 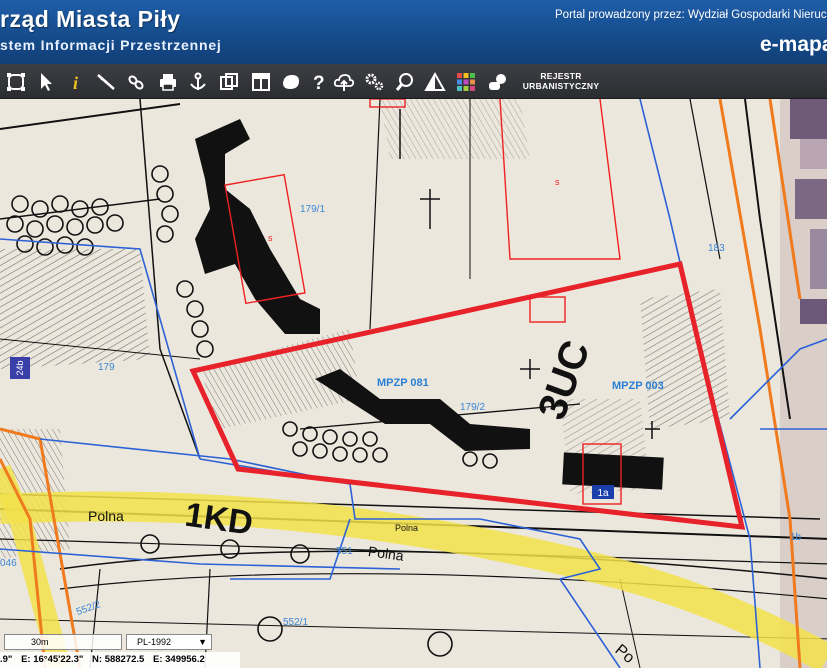 I want to click on parcel-551-label: 551, so click(x=344, y=551).